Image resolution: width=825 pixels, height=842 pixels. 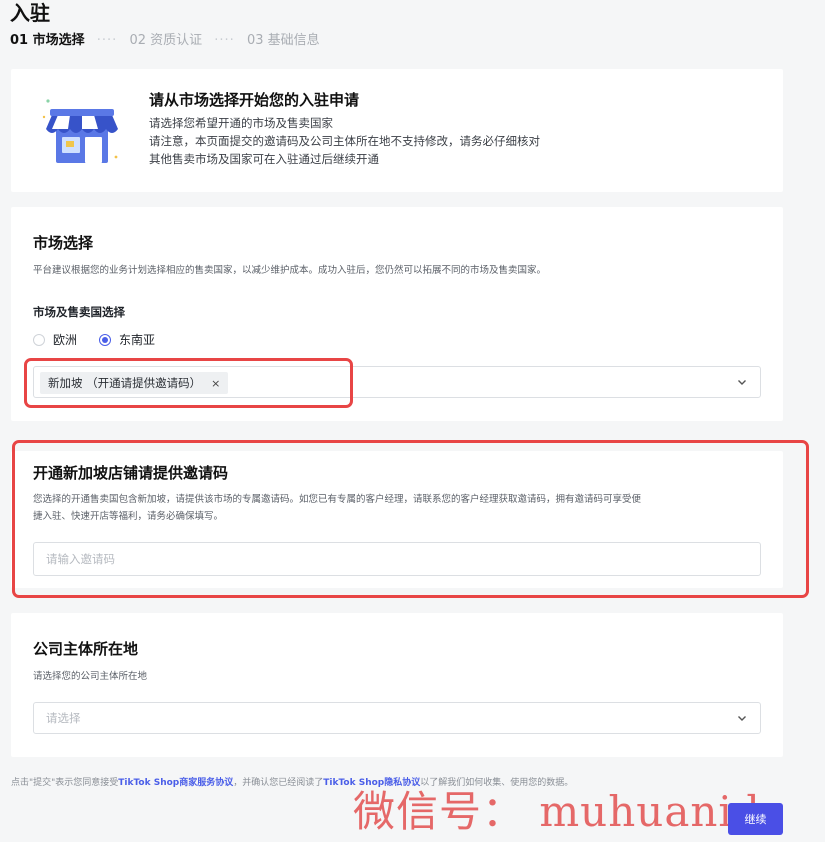 I want to click on close-icon: ×, so click(x=215, y=383).